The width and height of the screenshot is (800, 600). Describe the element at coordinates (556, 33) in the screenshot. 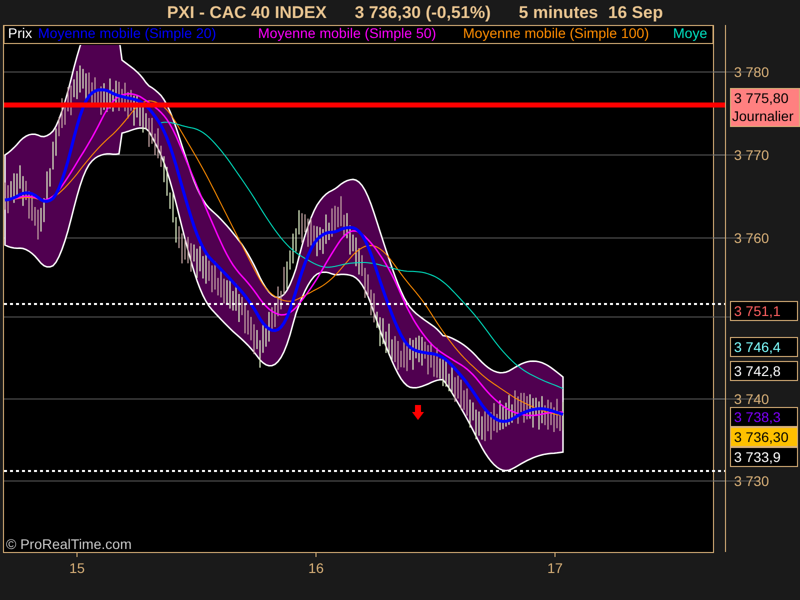

I see `legend-item: Moyenne mobile (Simple 100)` at that location.